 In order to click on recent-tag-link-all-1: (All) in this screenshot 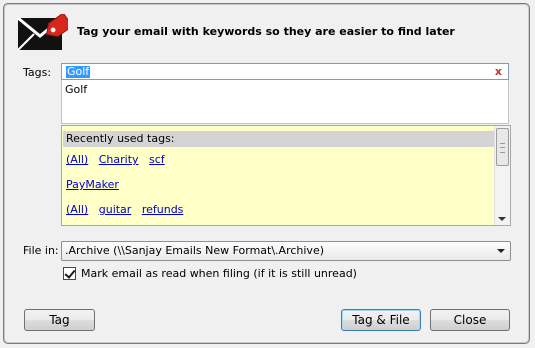, I will do `click(77, 159)`.